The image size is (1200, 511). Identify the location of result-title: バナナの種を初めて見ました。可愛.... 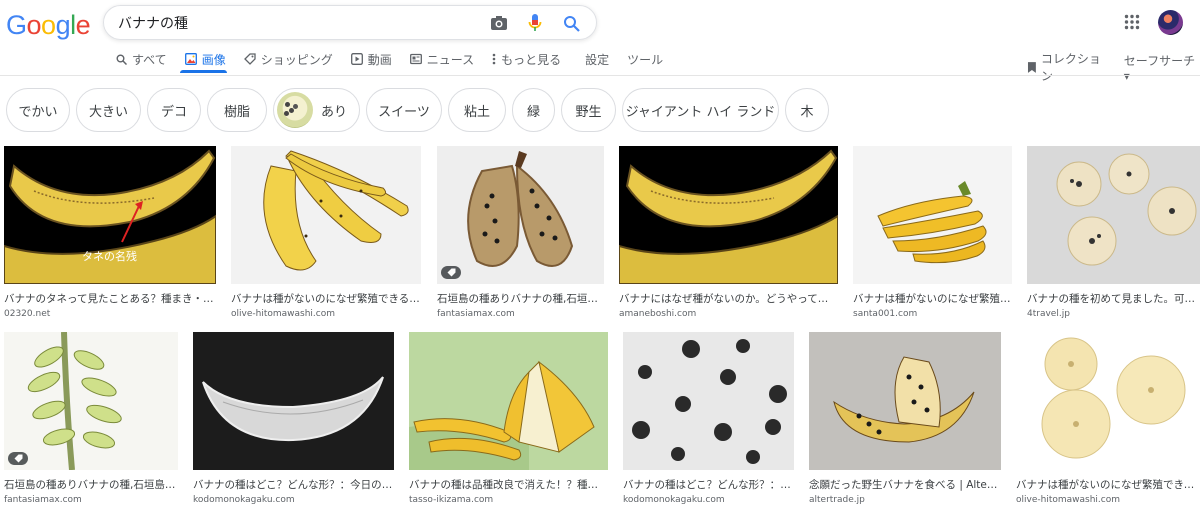
(1113, 298).